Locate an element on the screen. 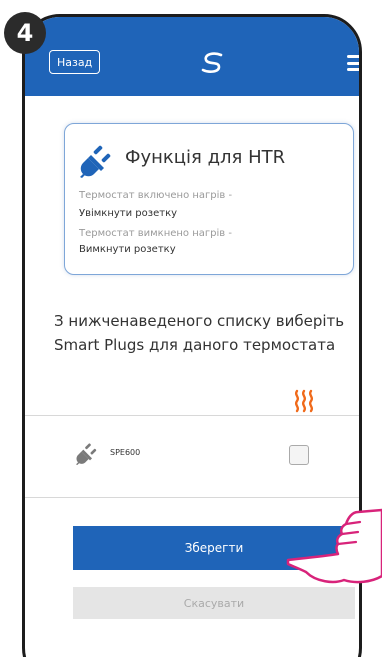  card-line-heating-off: Термостат вимкнено нагрів - is located at coordinates (155, 233).